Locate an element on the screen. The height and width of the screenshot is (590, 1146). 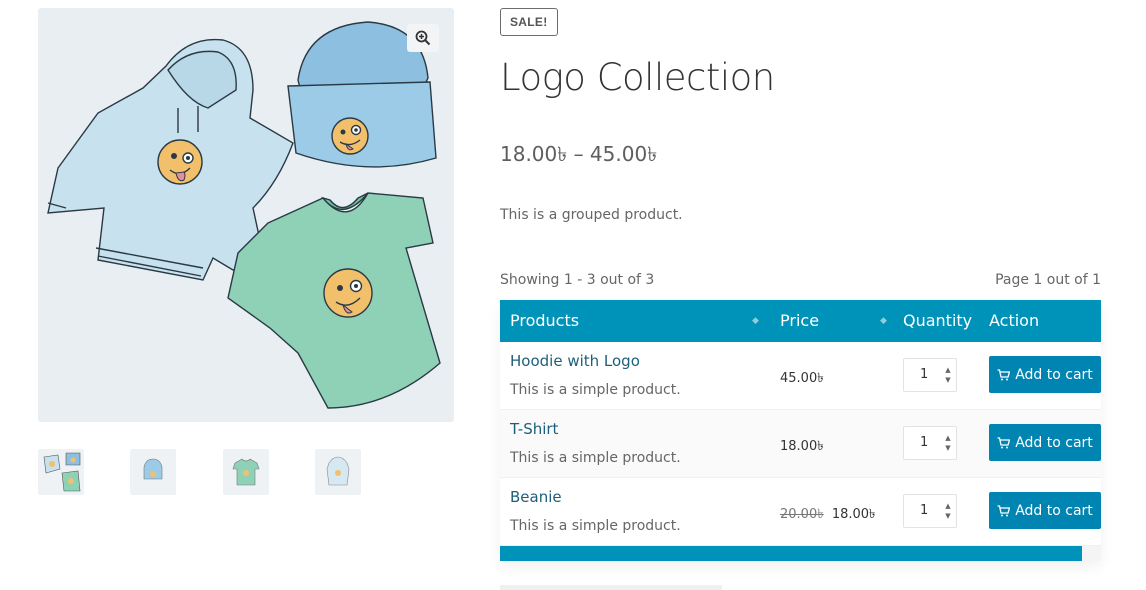
column-header-price: Price is located at coordinates (799, 321).